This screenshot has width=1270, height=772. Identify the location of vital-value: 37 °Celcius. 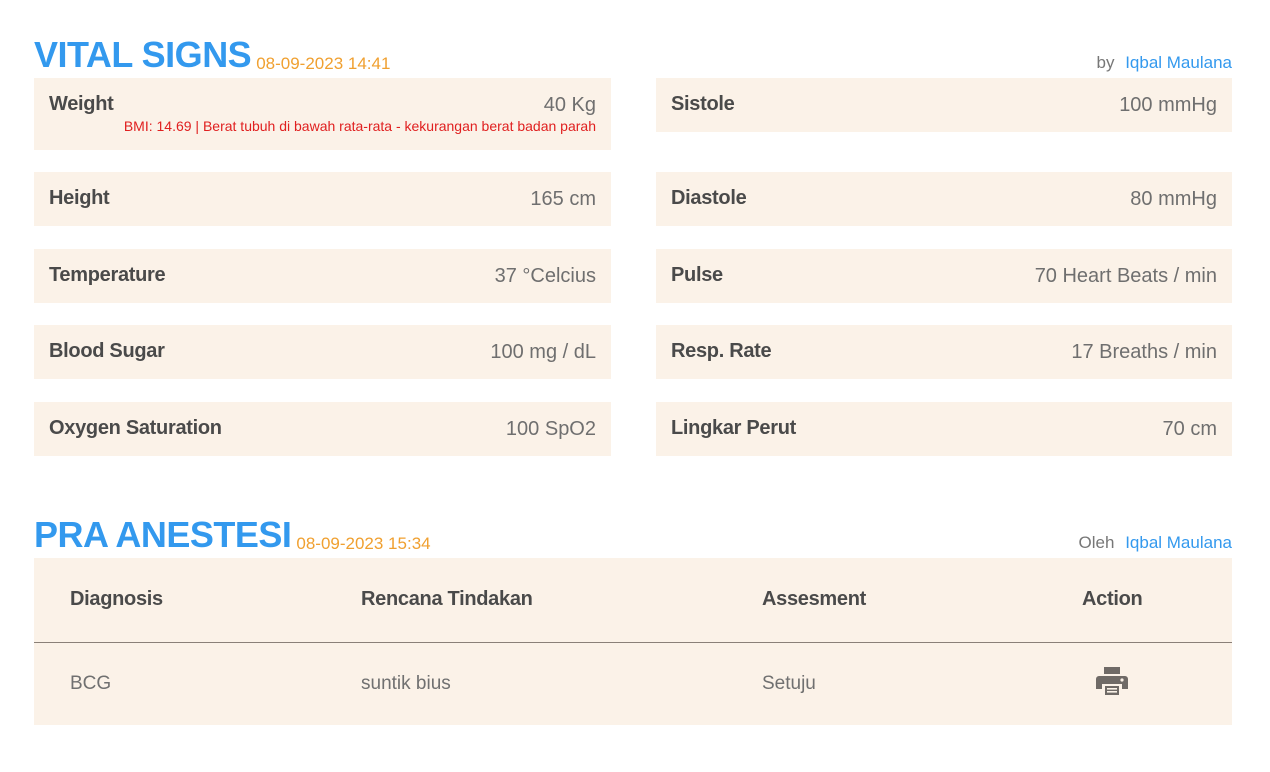
(545, 276).